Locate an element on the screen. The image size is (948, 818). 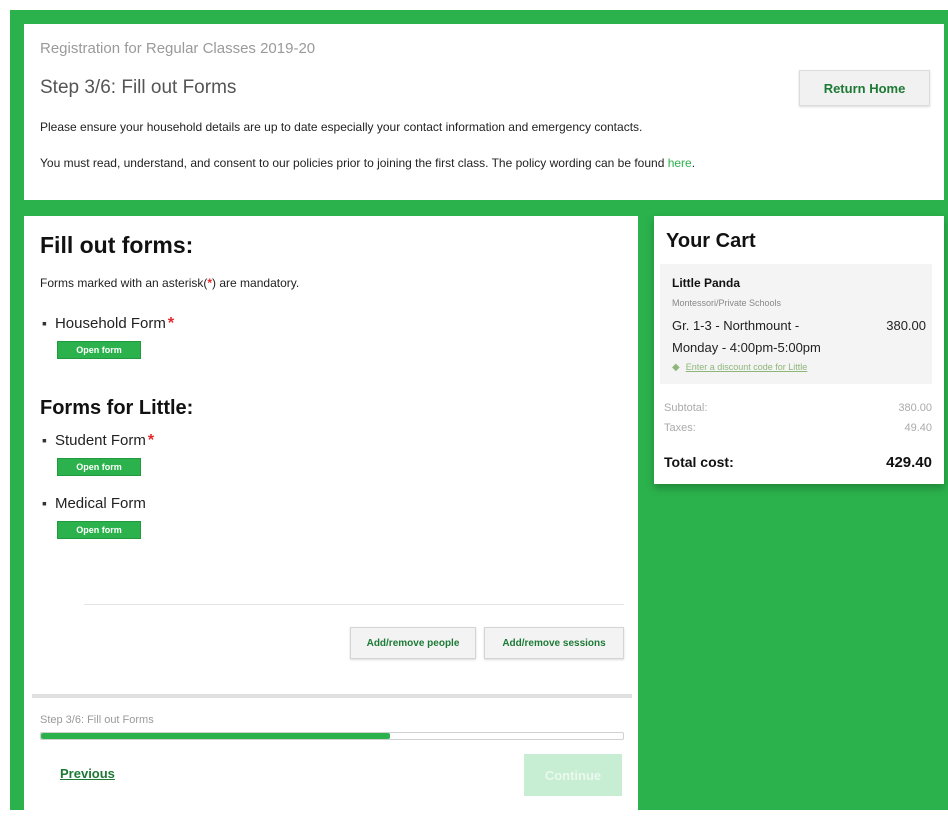
progress-fill is located at coordinates (216, 736).